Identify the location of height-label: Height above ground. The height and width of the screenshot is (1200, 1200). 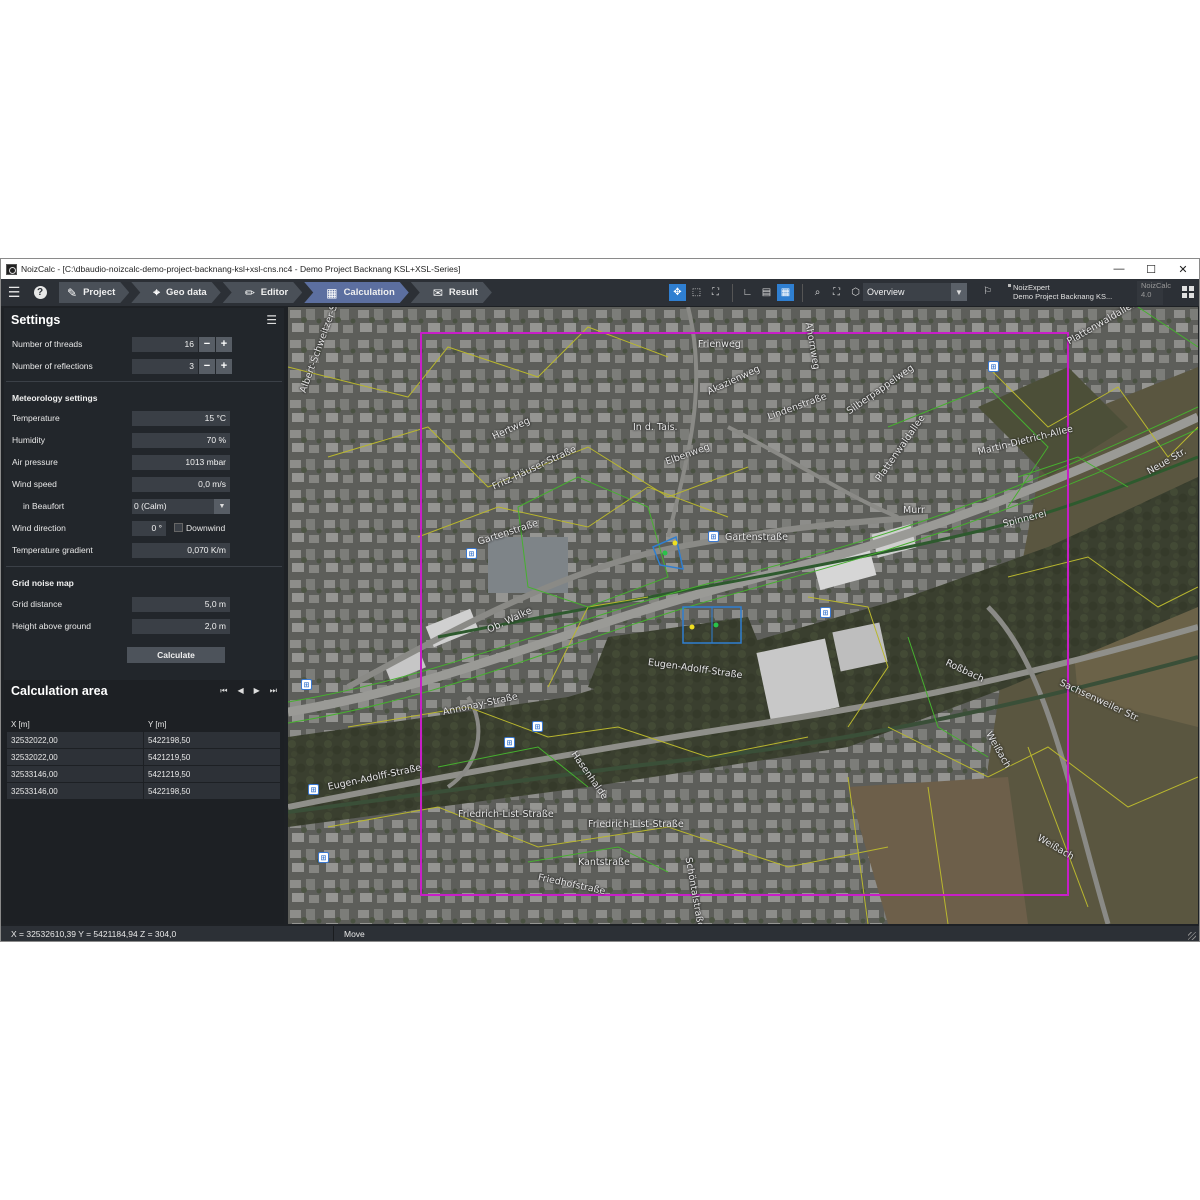
(51, 626).